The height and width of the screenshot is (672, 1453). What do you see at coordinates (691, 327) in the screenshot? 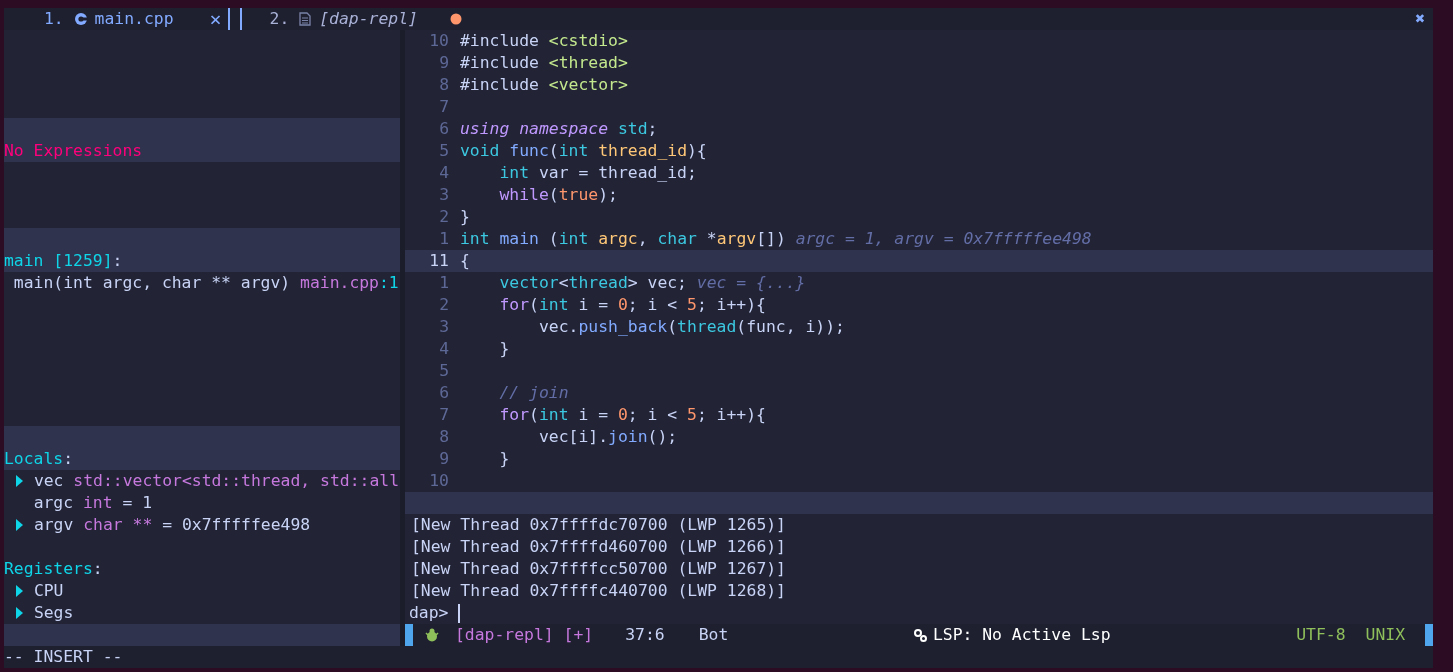
I see `code-line: vec.push_back(thread(func, i));` at bounding box center [691, 327].